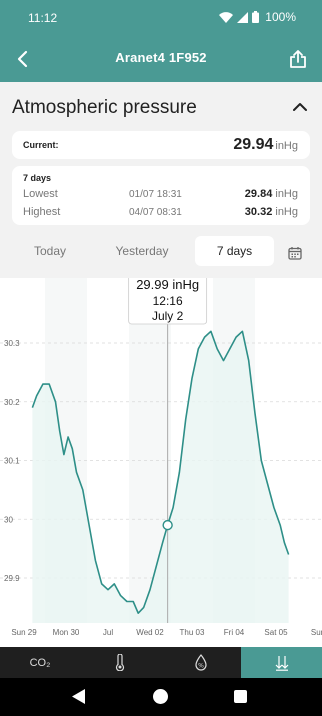 The image size is (322, 716). Describe the element at coordinates (8, 519) in the screenshot. I see `y-tick-label: 30` at that location.